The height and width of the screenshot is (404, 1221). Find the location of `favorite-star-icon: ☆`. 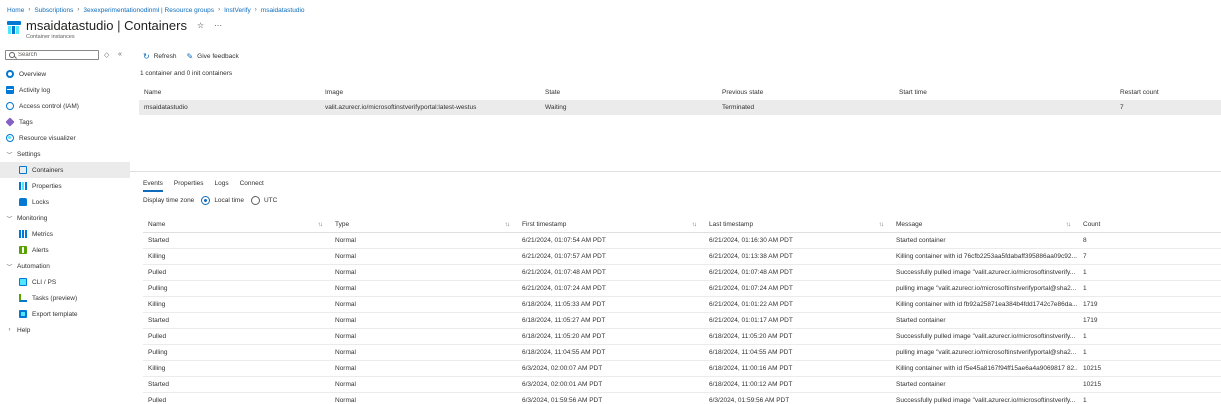

favorite-star-icon: ☆ is located at coordinates (200, 25).